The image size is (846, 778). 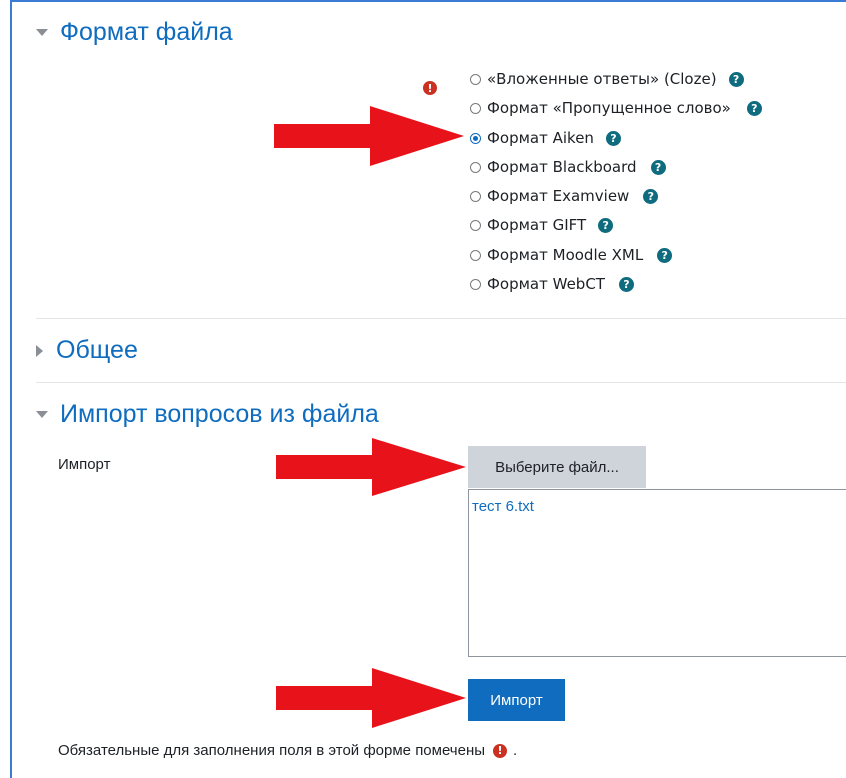 I want to click on radio-label: Формат «Пропущенное слово», so click(x=609, y=108).